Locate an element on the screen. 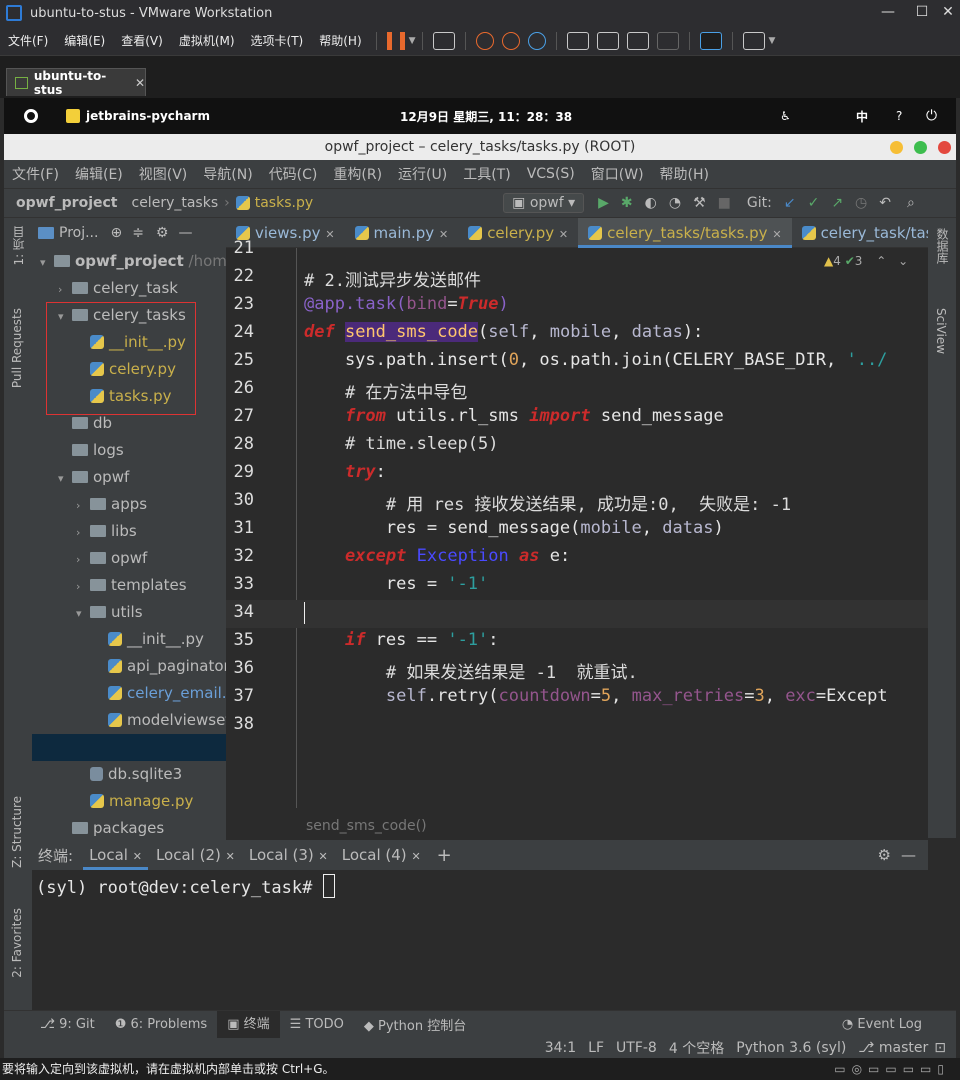 This screenshot has width=960, height=1080. file-encoding: UTF-8 is located at coordinates (636, 1048).